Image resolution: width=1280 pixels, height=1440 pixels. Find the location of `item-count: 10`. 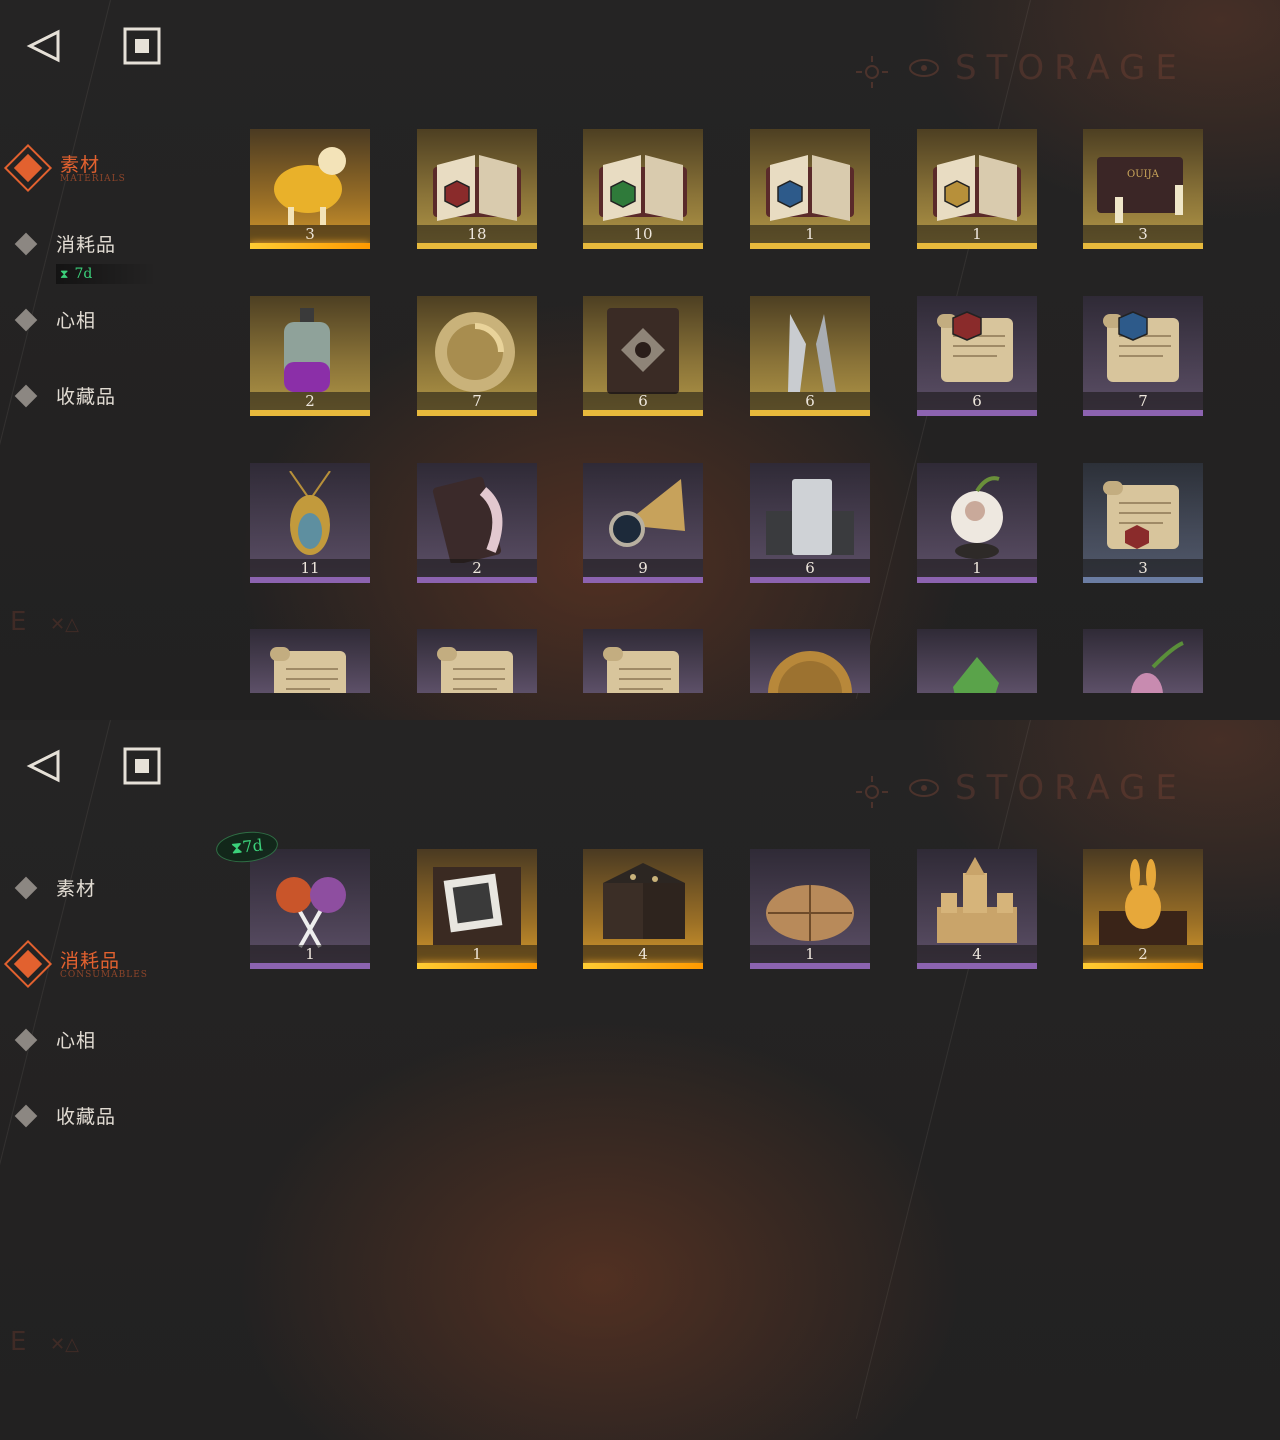

item-count: 10 is located at coordinates (643, 234).